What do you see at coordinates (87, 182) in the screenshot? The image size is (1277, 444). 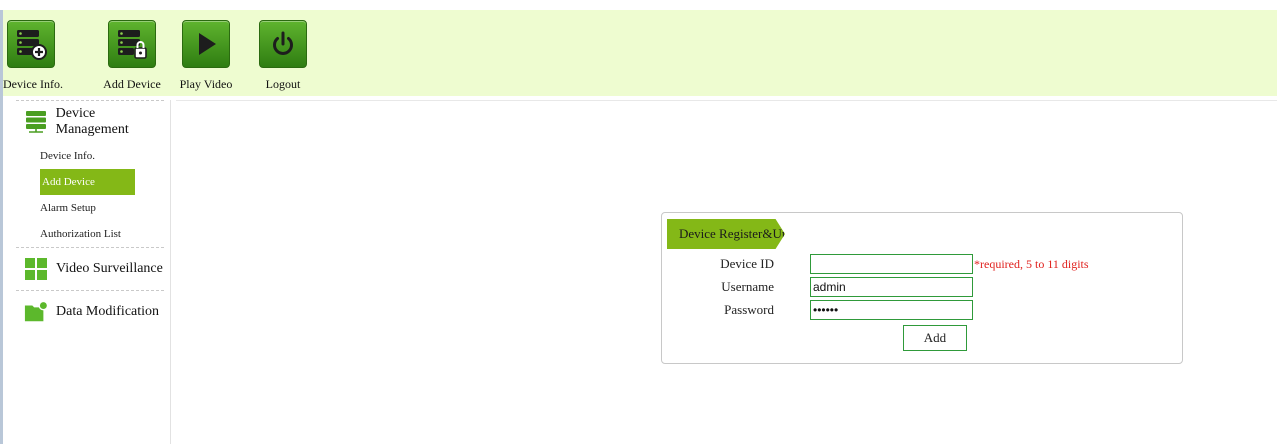 I see `sidebar-item-add-device: Add Device` at bounding box center [87, 182].